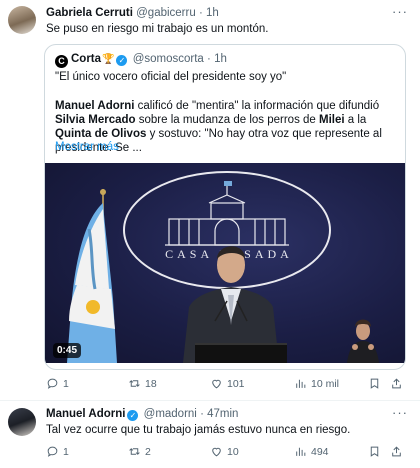  I want to click on argentina-flag, so click(92, 276).